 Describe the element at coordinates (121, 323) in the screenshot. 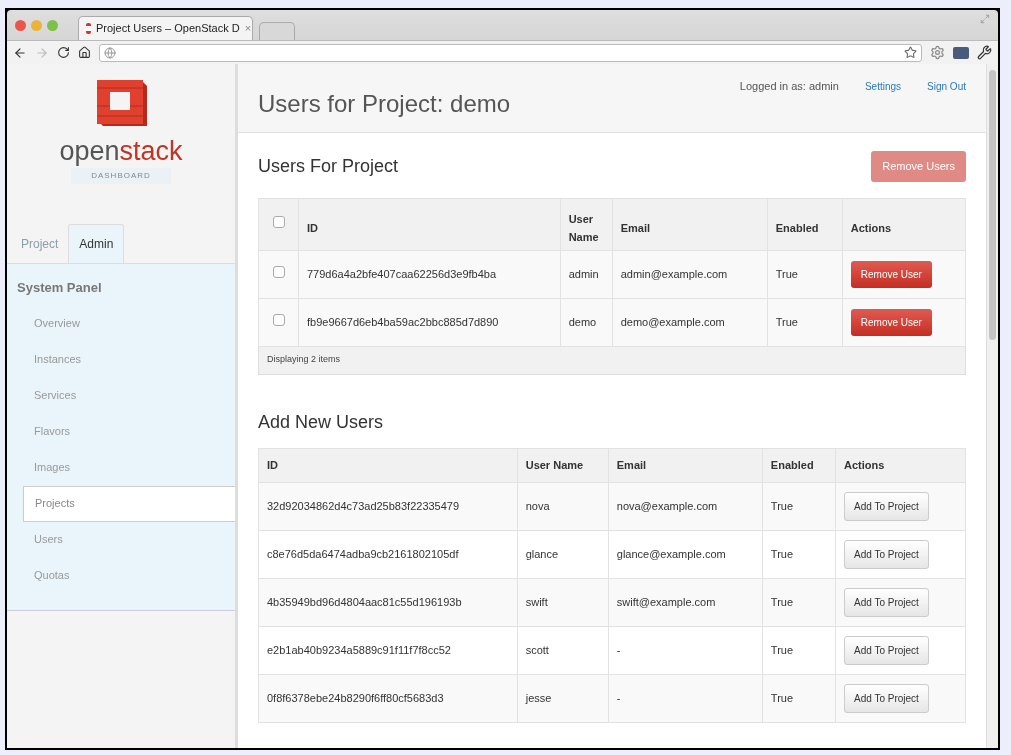

I see `sidebar-item: Overview` at that location.